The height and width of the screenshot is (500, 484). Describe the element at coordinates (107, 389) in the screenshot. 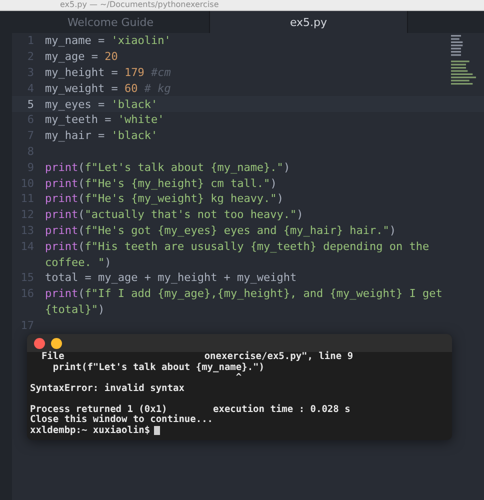

I see `terminal-line: SyntaxError: invalid syntax` at that location.